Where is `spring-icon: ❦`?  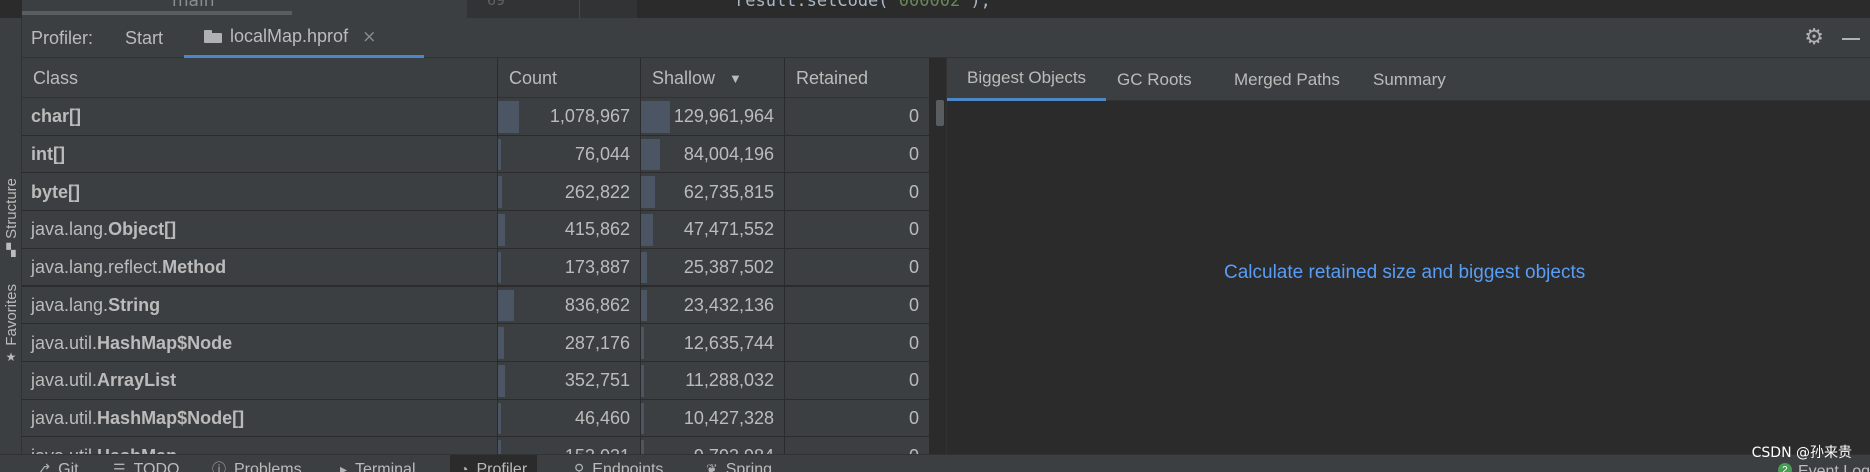
spring-icon: ❦ is located at coordinates (712, 466).